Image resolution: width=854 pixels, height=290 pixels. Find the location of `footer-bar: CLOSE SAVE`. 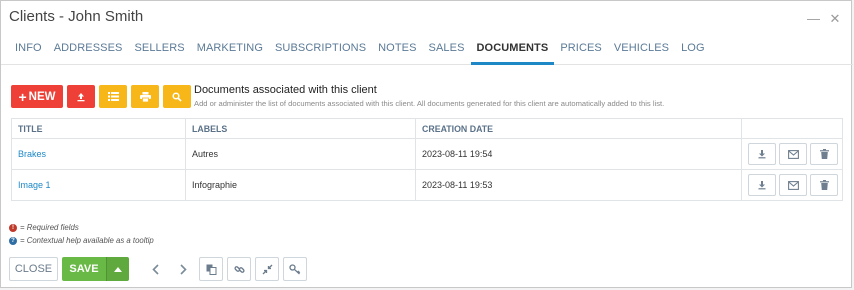

footer-bar: CLOSE SAVE is located at coordinates (158, 269).